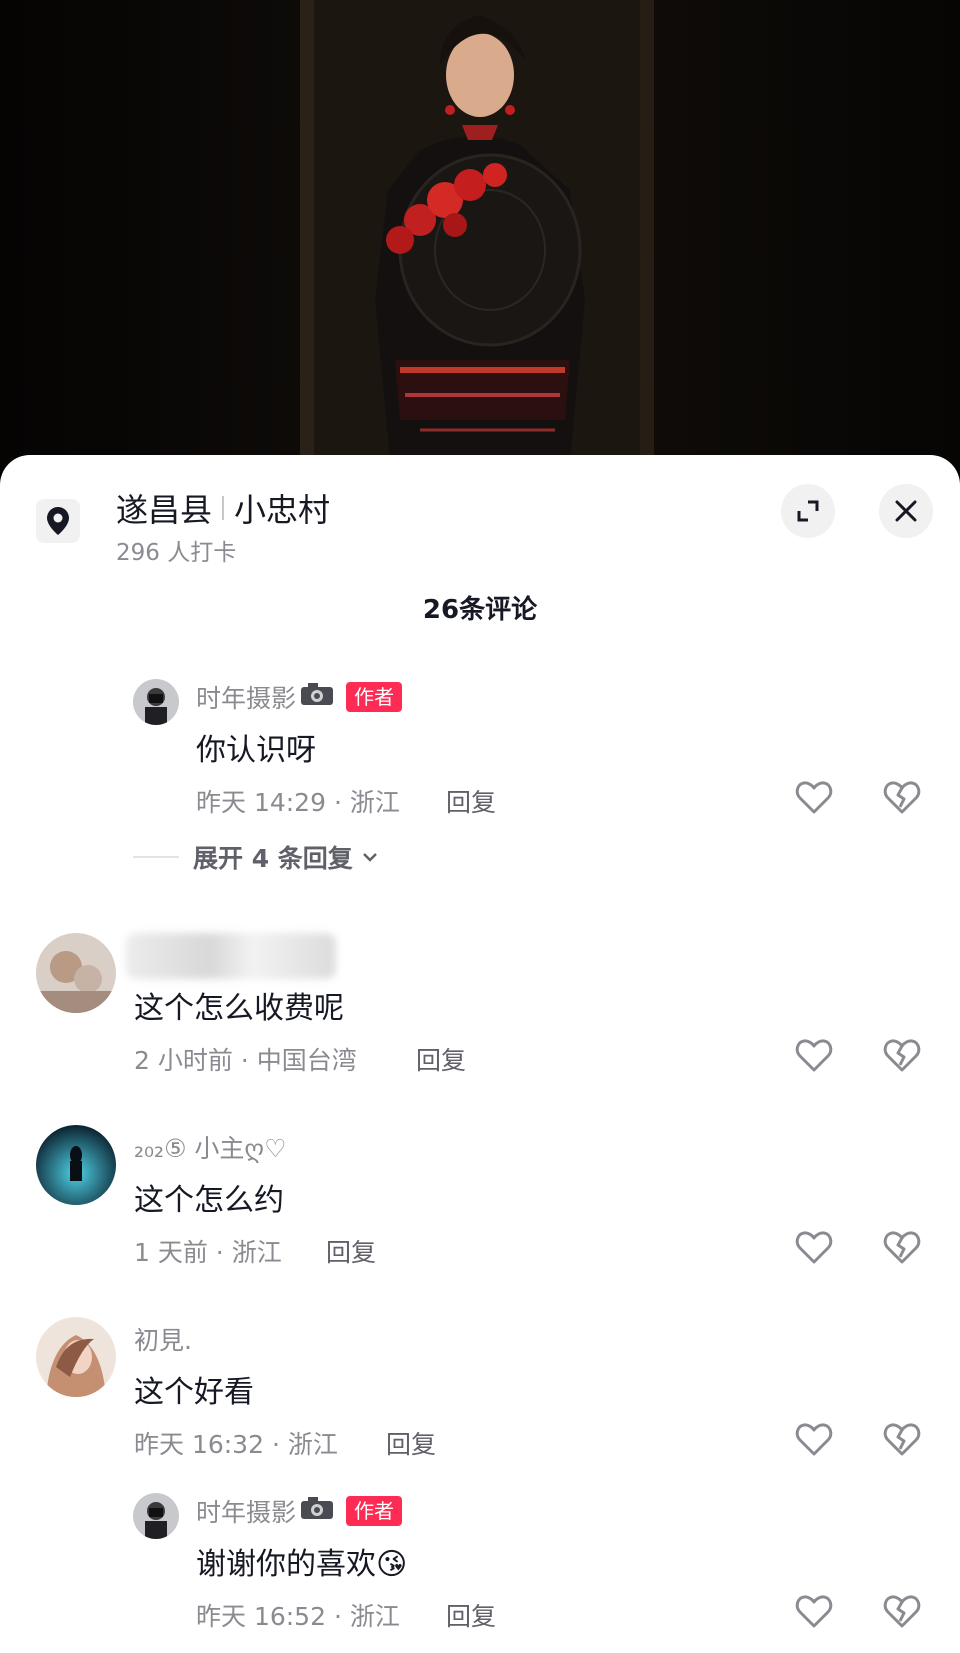  Describe the element at coordinates (298, 802) in the screenshot. I see `comment-time: 昨天 14:29 · 浙江` at that location.